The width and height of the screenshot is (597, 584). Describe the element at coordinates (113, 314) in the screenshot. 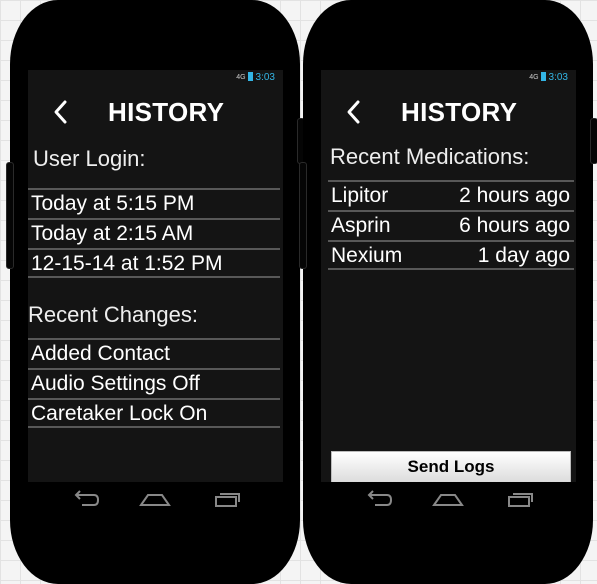

I see `recent-changes-label: Recent Changes:` at that location.